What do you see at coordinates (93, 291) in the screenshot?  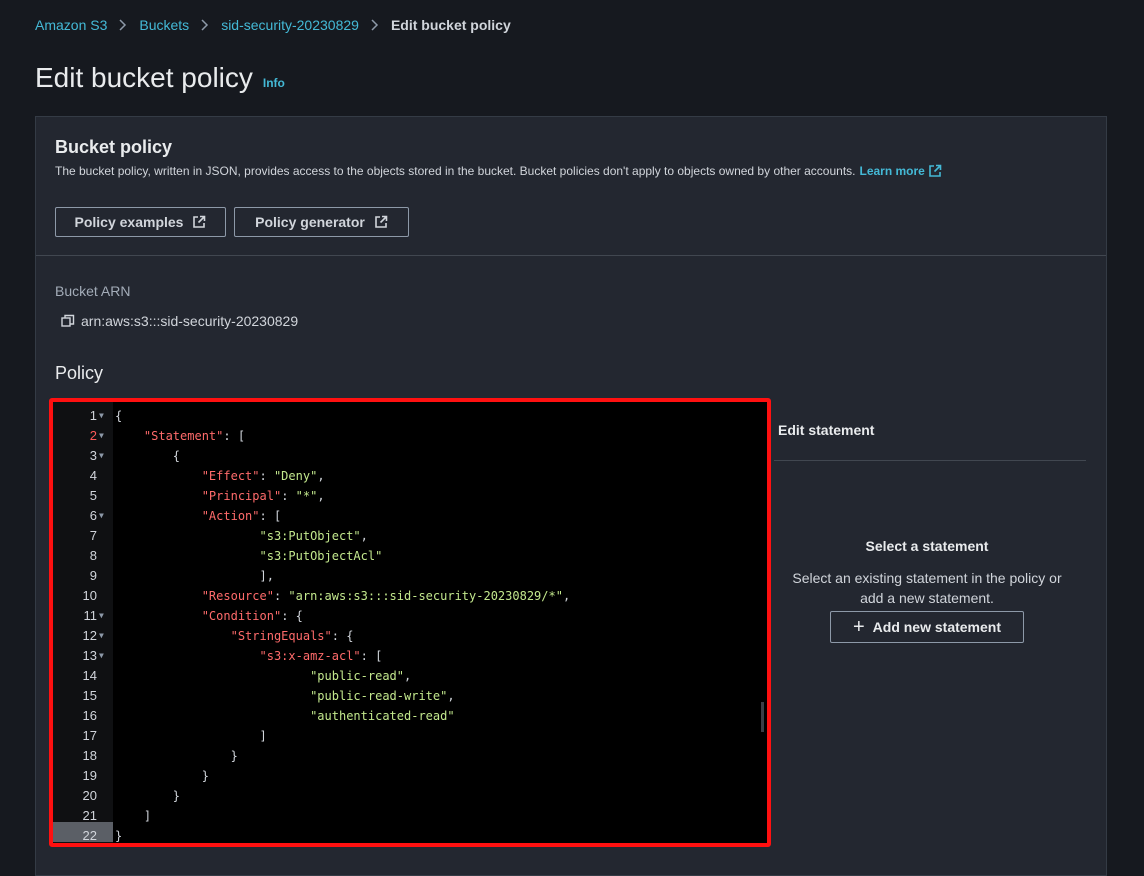 I see `bucket-arn-label: Bucket ARN` at bounding box center [93, 291].